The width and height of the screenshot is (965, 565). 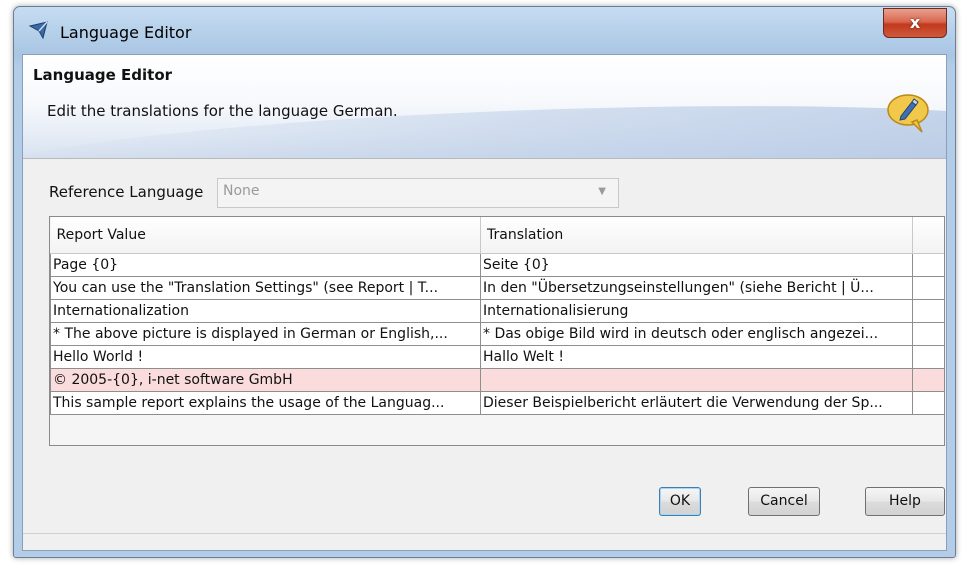 I want to click on ok-button-label: OK, so click(x=680, y=501).